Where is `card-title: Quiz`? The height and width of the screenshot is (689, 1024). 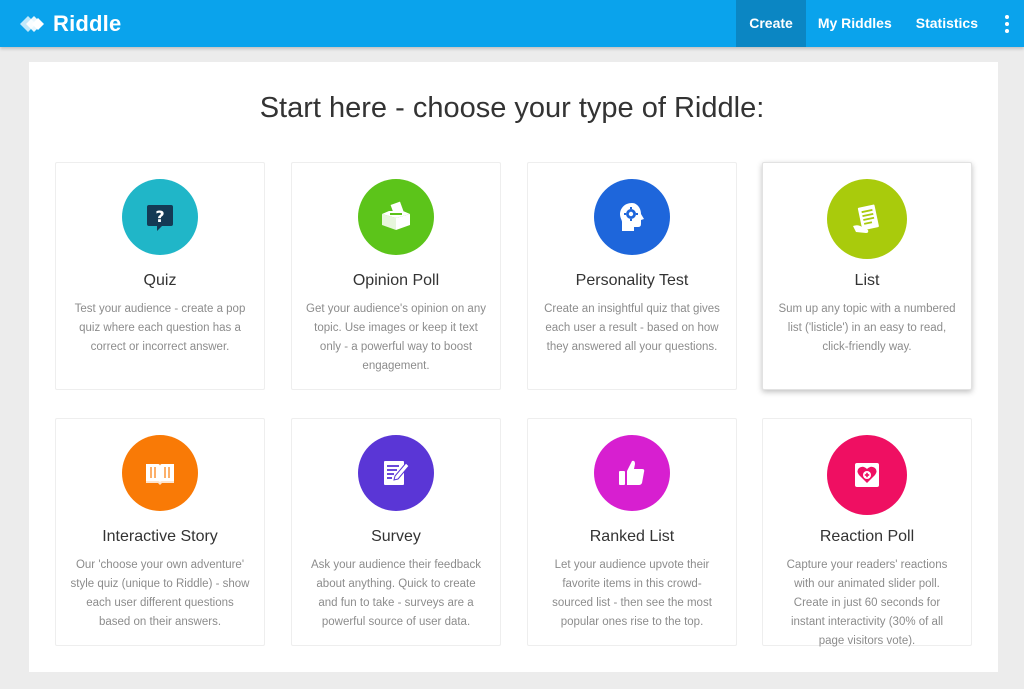 card-title: Quiz is located at coordinates (160, 280).